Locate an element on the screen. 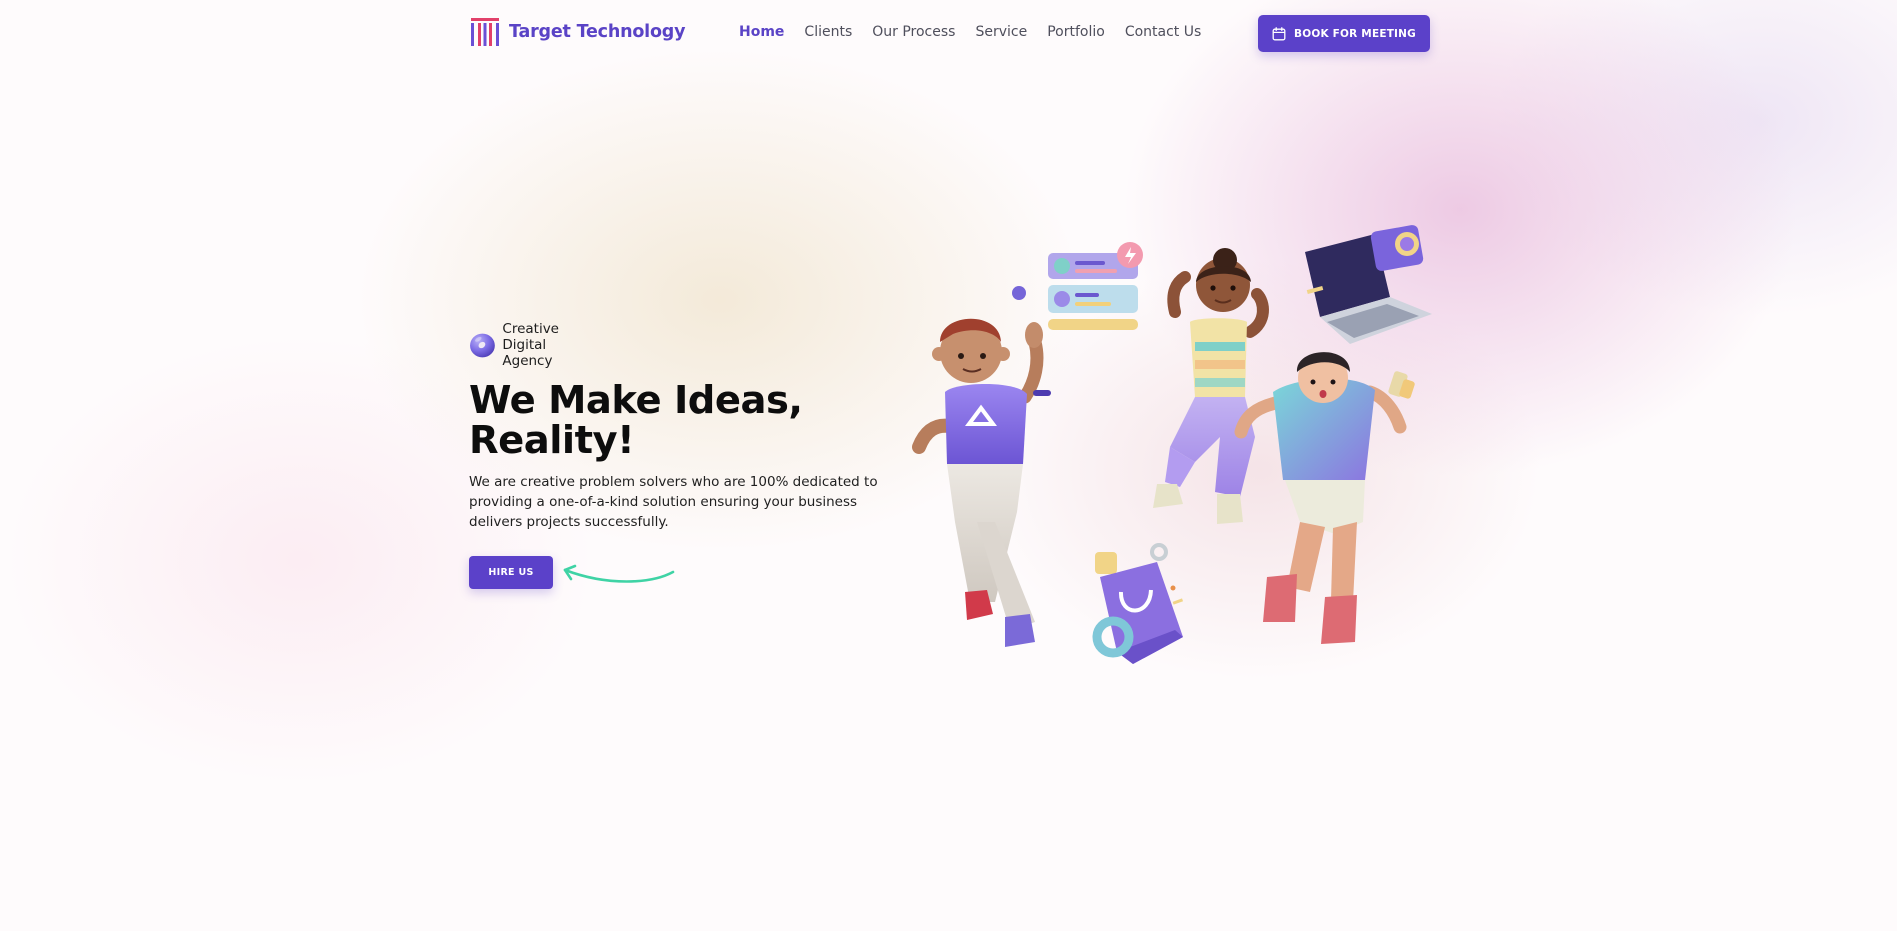  nav-our-process: Our Process is located at coordinates (913, 32).